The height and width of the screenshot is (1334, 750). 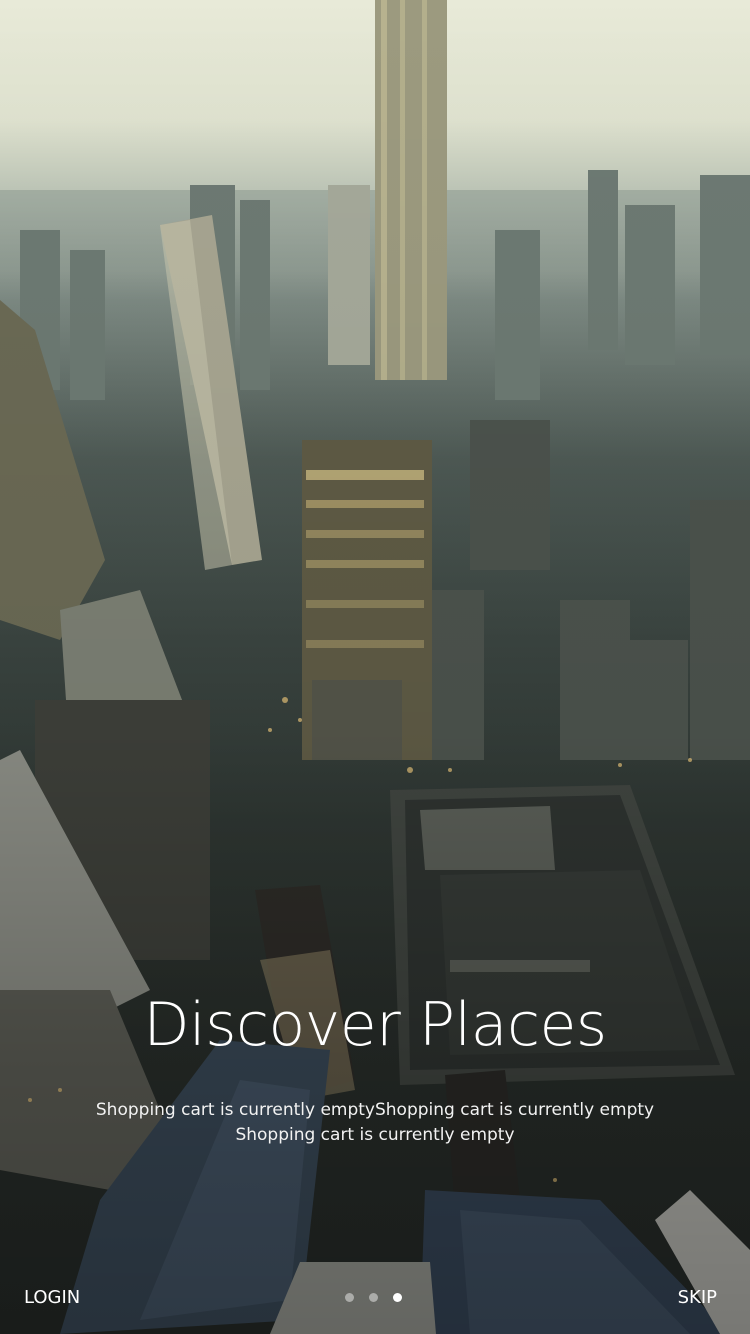 What do you see at coordinates (397, 1297) in the screenshot?
I see `page-dot-3-active` at bounding box center [397, 1297].